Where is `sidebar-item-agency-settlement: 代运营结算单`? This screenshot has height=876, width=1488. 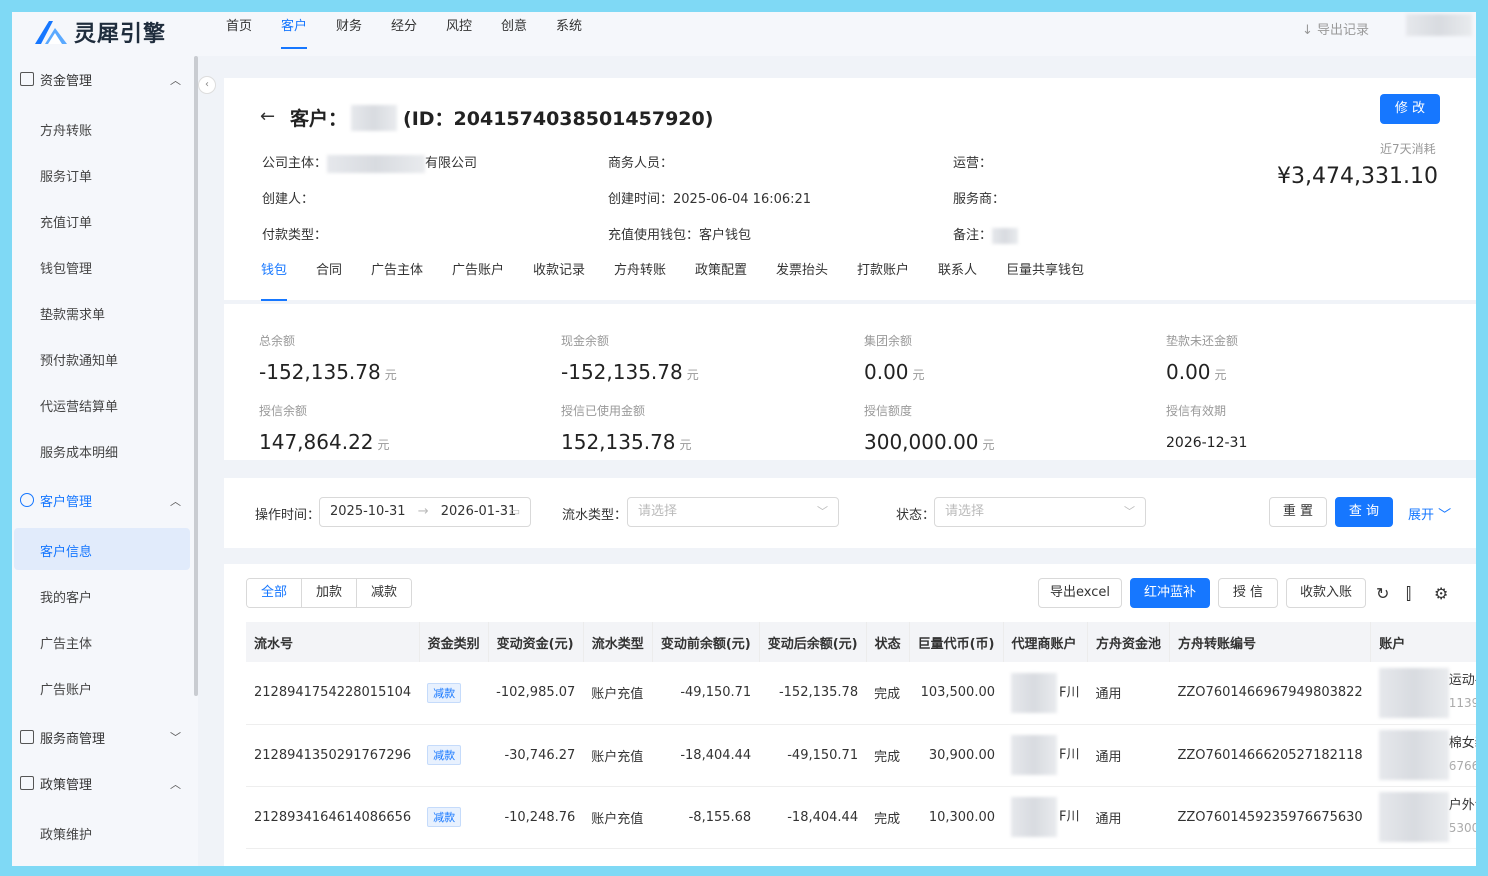 sidebar-item-agency-settlement: 代运营结算单 is located at coordinates (79, 405).